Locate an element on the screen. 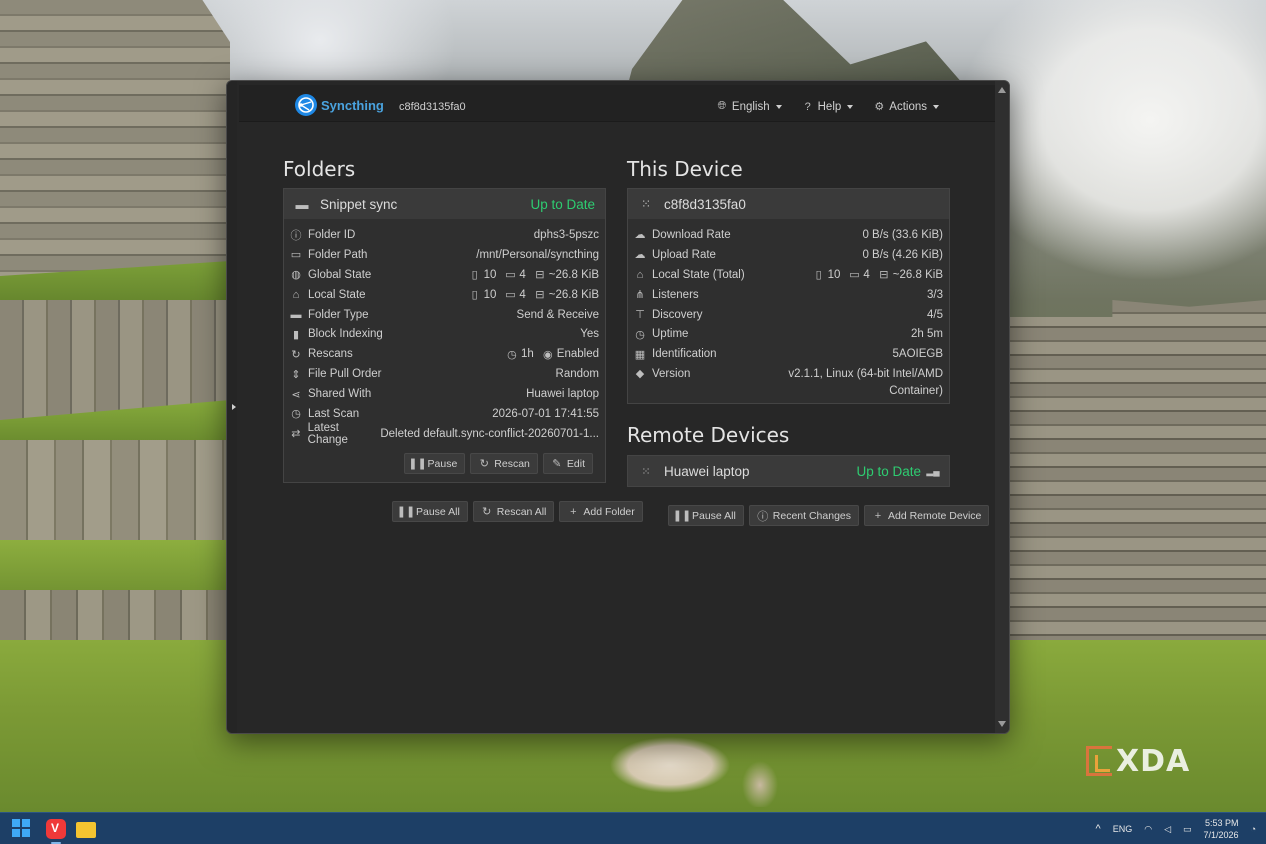 The width and height of the screenshot is (1266, 844). version-line-2: Container) is located at coordinates (916, 391).